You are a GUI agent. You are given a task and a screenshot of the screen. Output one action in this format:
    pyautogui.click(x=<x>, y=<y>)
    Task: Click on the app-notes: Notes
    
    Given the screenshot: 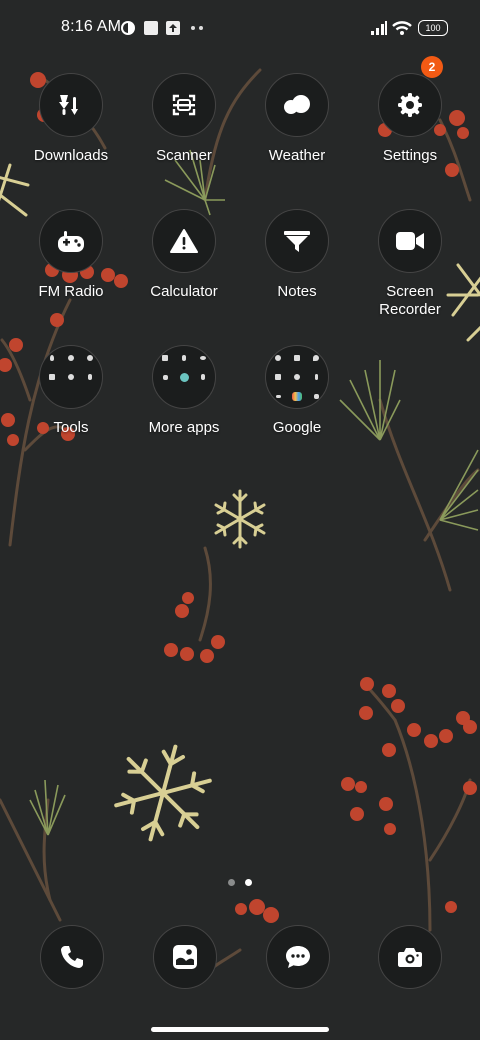 What is the action you would take?
    pyautogui.click(x=297, y=255)
    